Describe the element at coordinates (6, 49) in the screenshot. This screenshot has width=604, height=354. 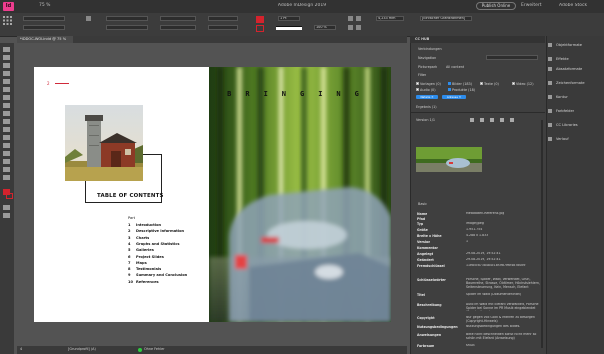
I see `selection-tool-icon` at that location.